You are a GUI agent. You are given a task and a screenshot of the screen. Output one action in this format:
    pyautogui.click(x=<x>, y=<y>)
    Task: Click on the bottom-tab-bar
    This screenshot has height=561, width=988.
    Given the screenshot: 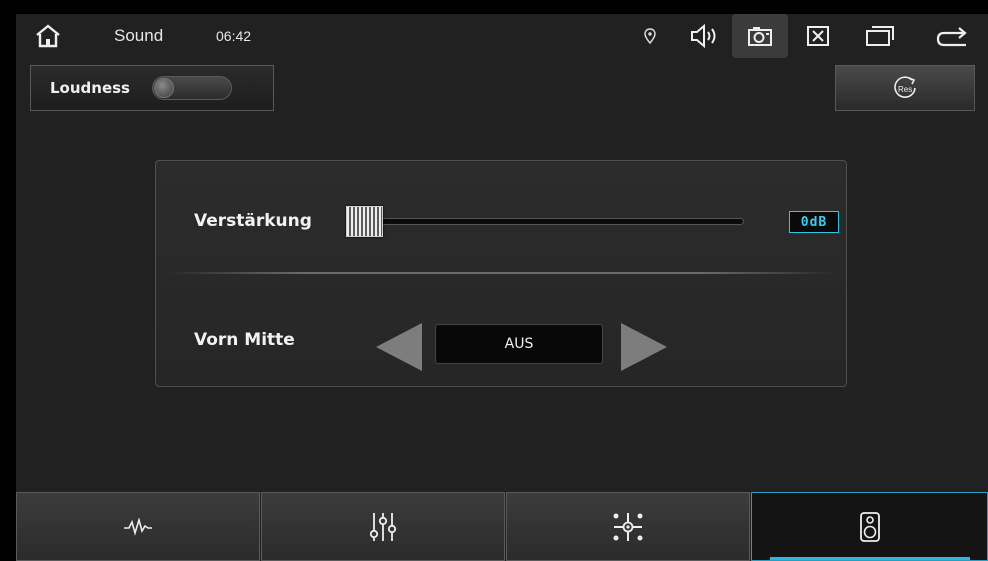 What is the action you would take?
    pyautogui.click(x=502, y=526)
    